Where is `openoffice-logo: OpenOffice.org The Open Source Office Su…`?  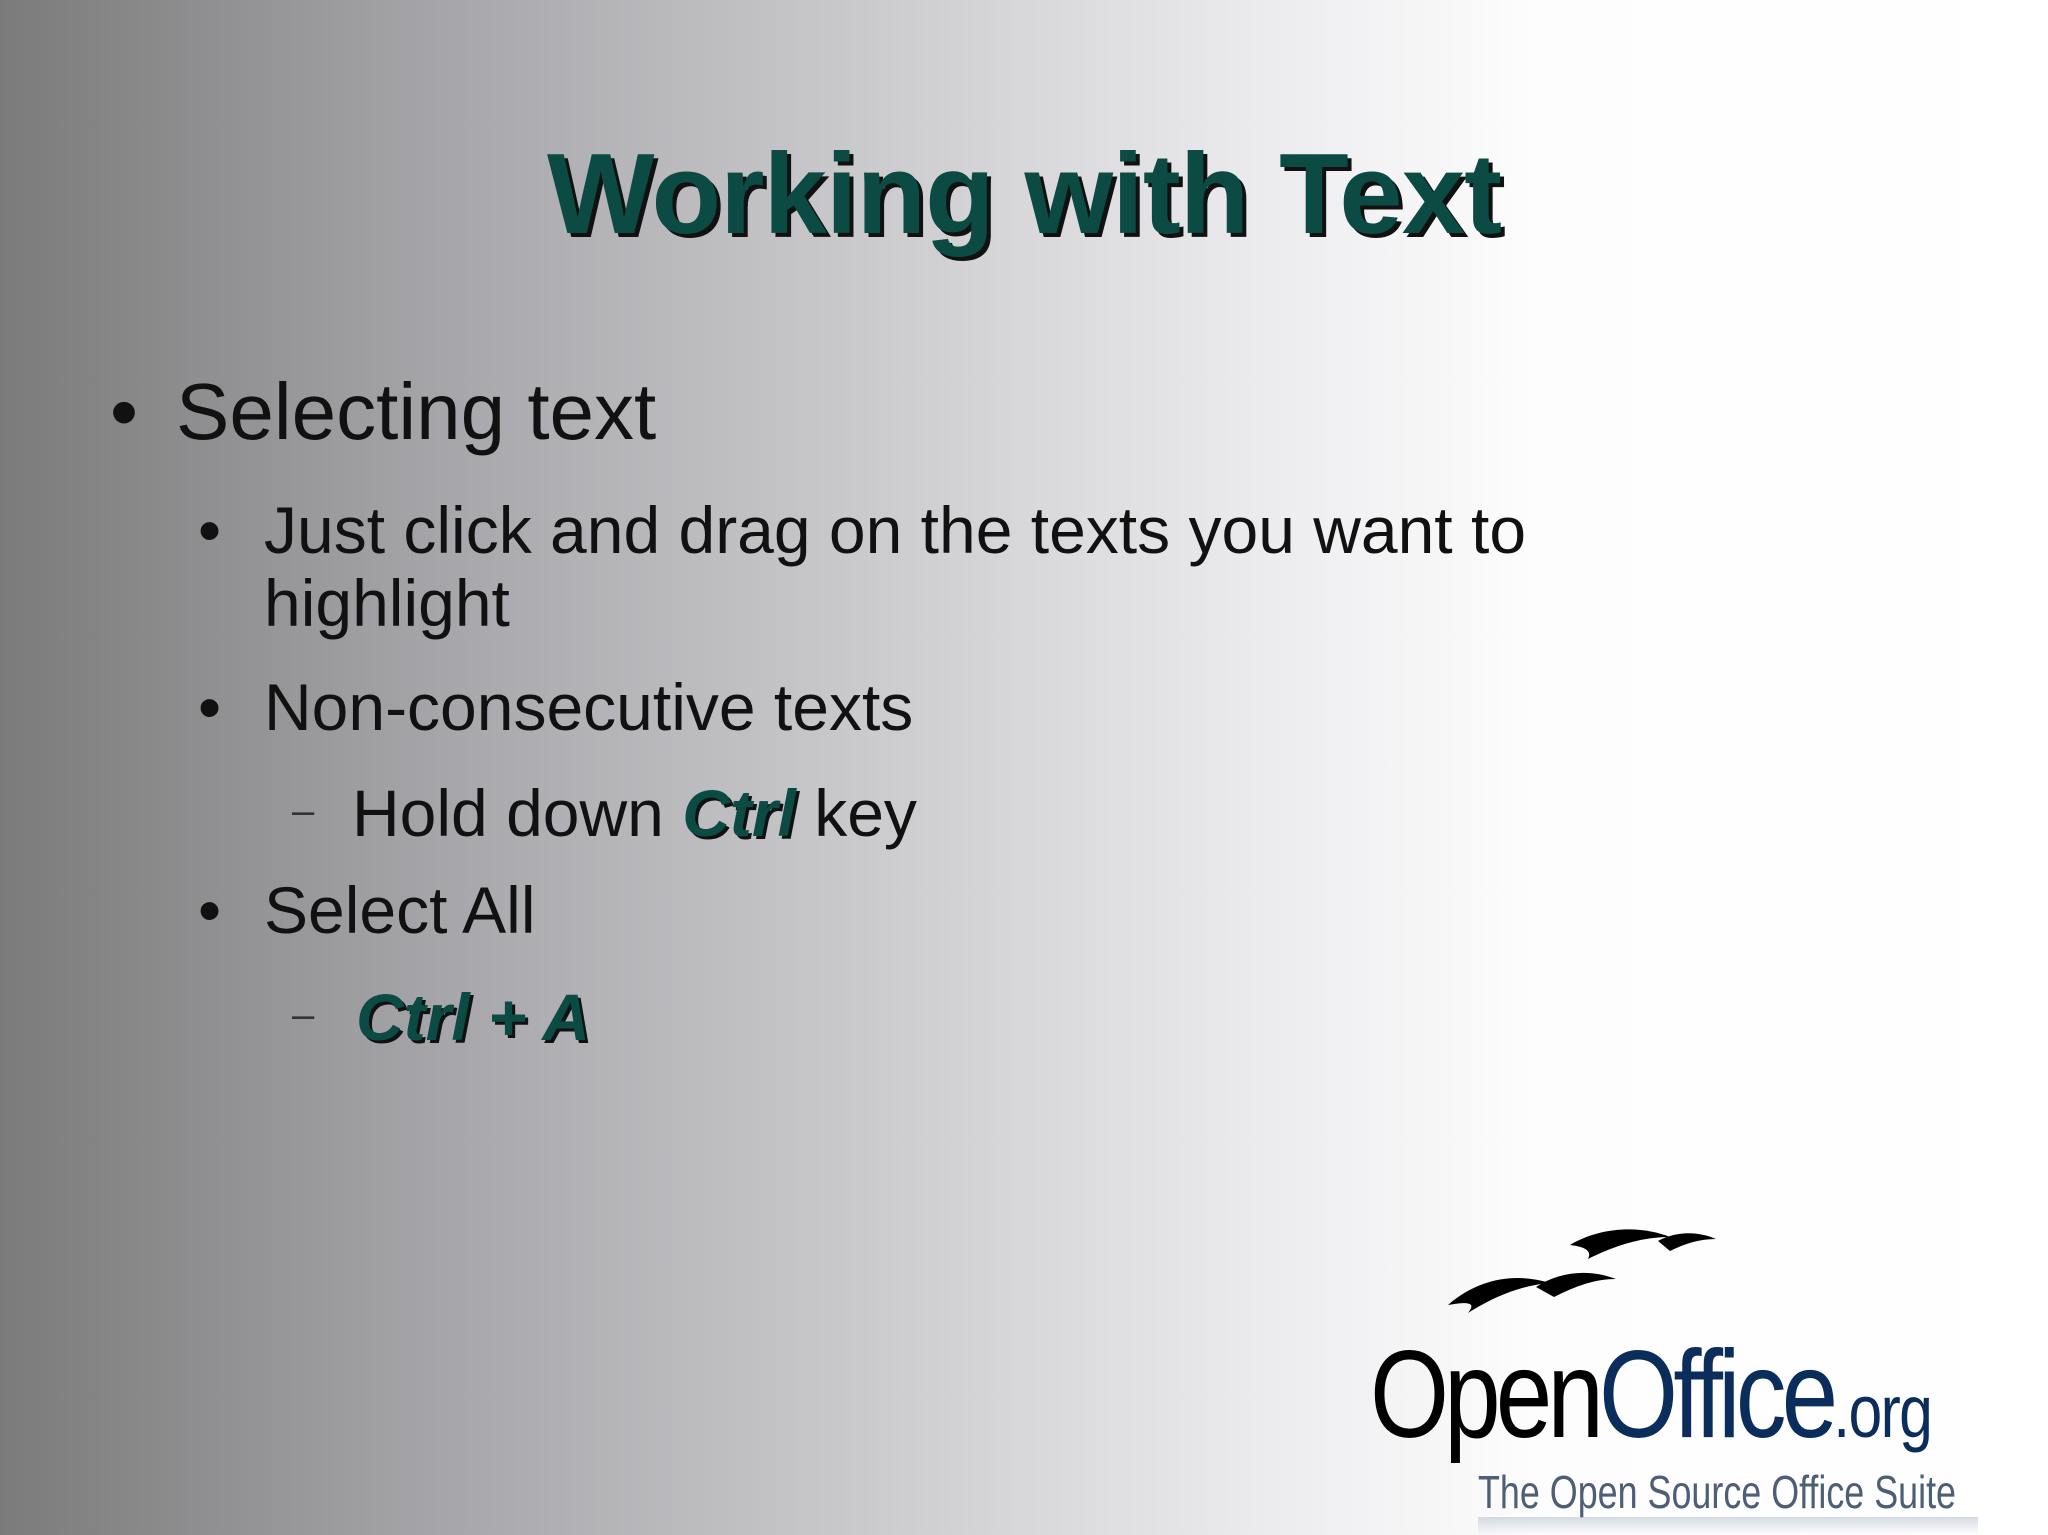 openoffice-logo: OpenOffice.org The Open Source Office Su… is located at coordinates (1685, 1380).